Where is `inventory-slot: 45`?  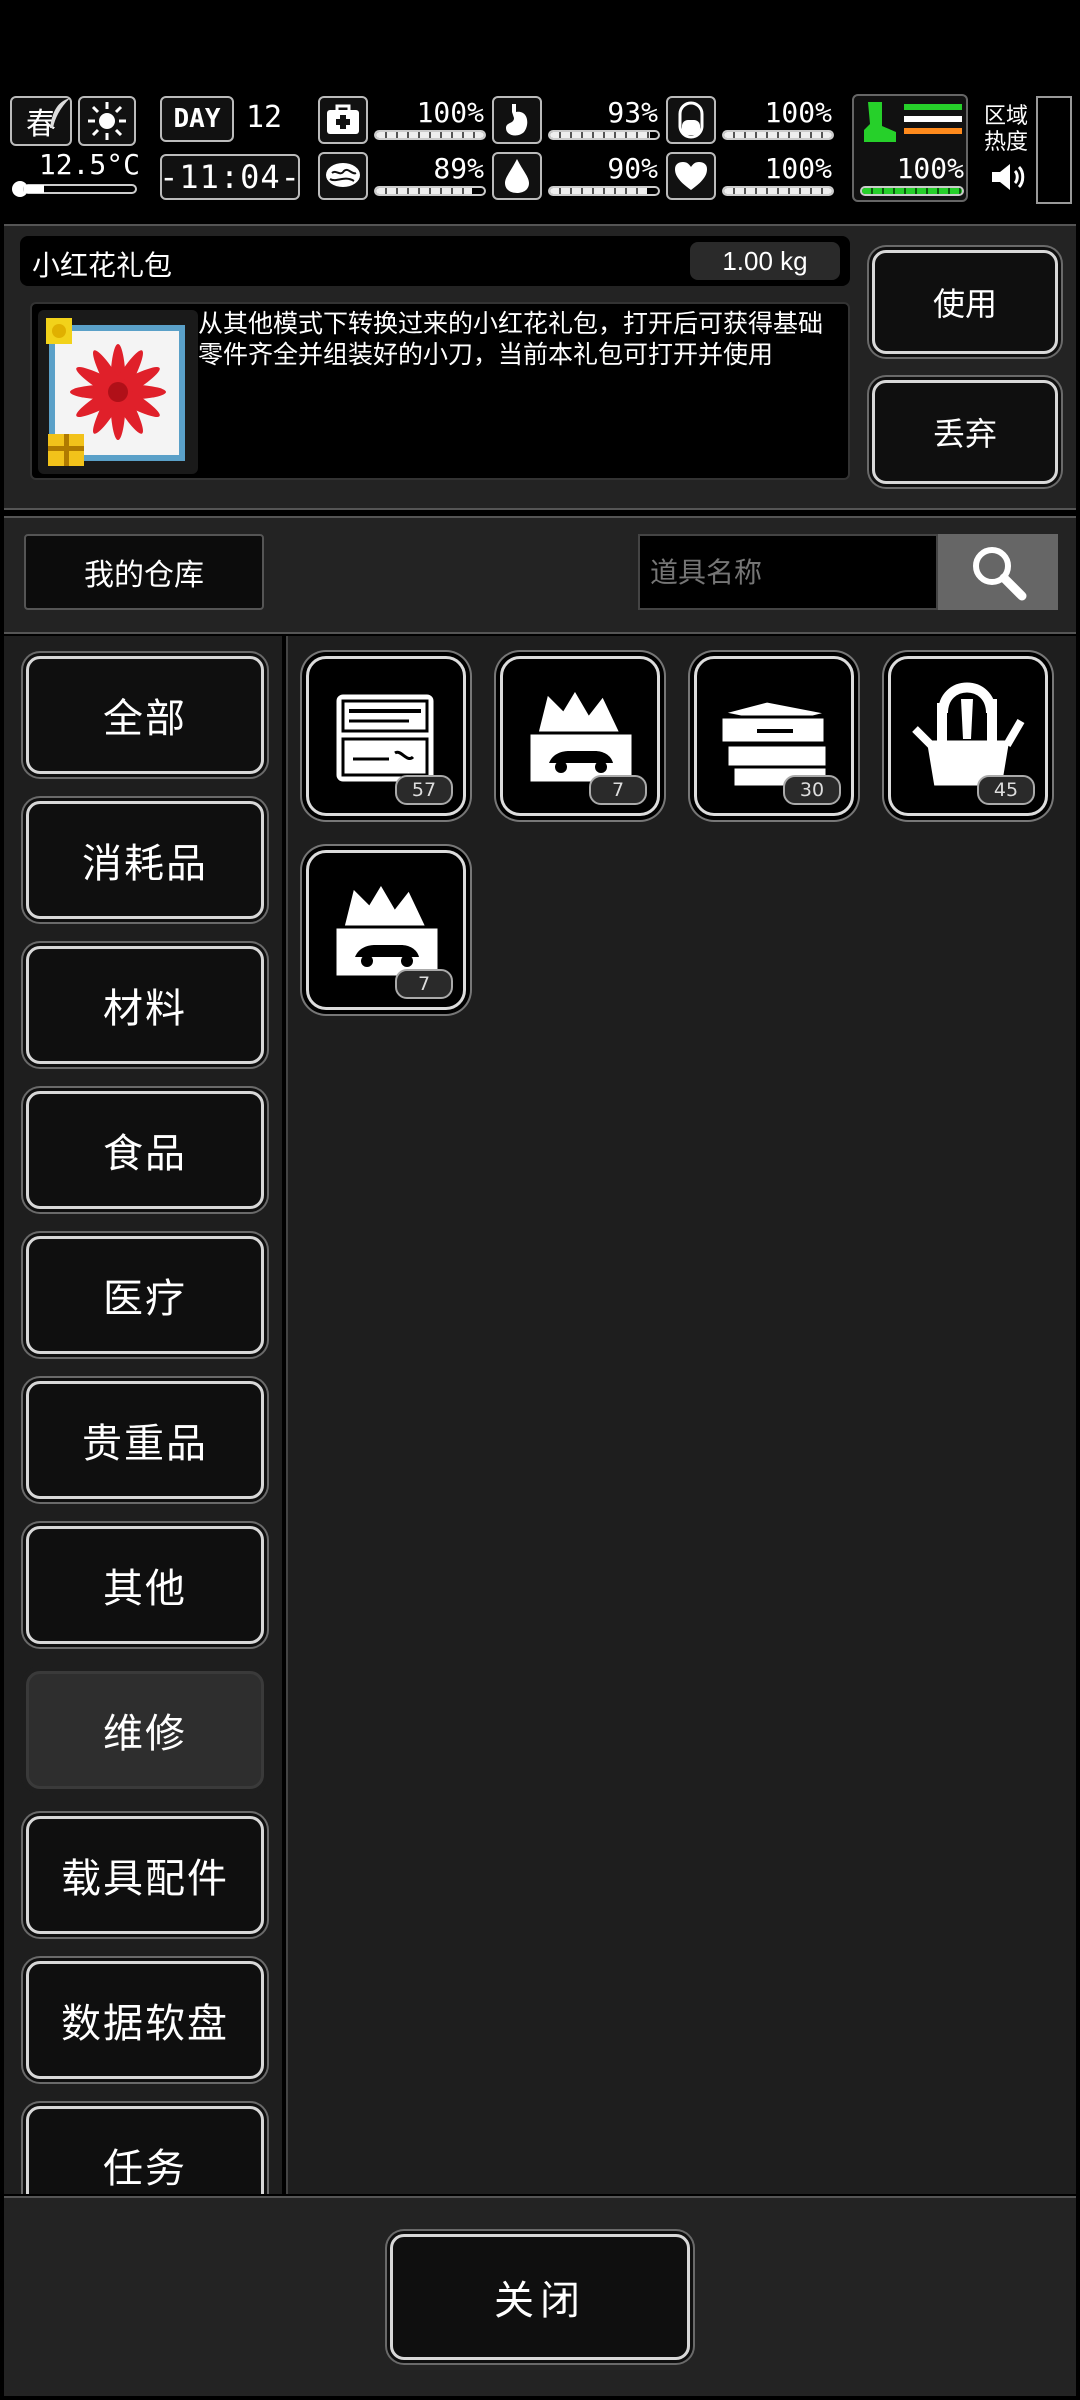 inventory-slot: 45 is located at coordinates (968, 736).